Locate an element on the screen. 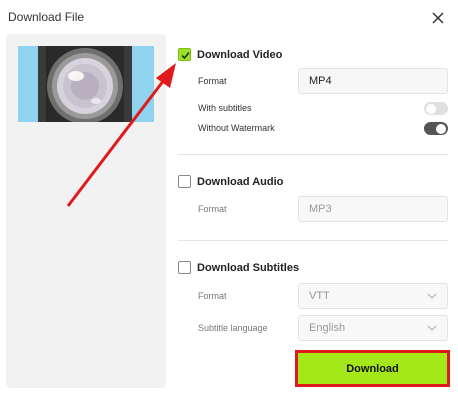  download-button-highlight: Download is located at coordinates (372, 368).